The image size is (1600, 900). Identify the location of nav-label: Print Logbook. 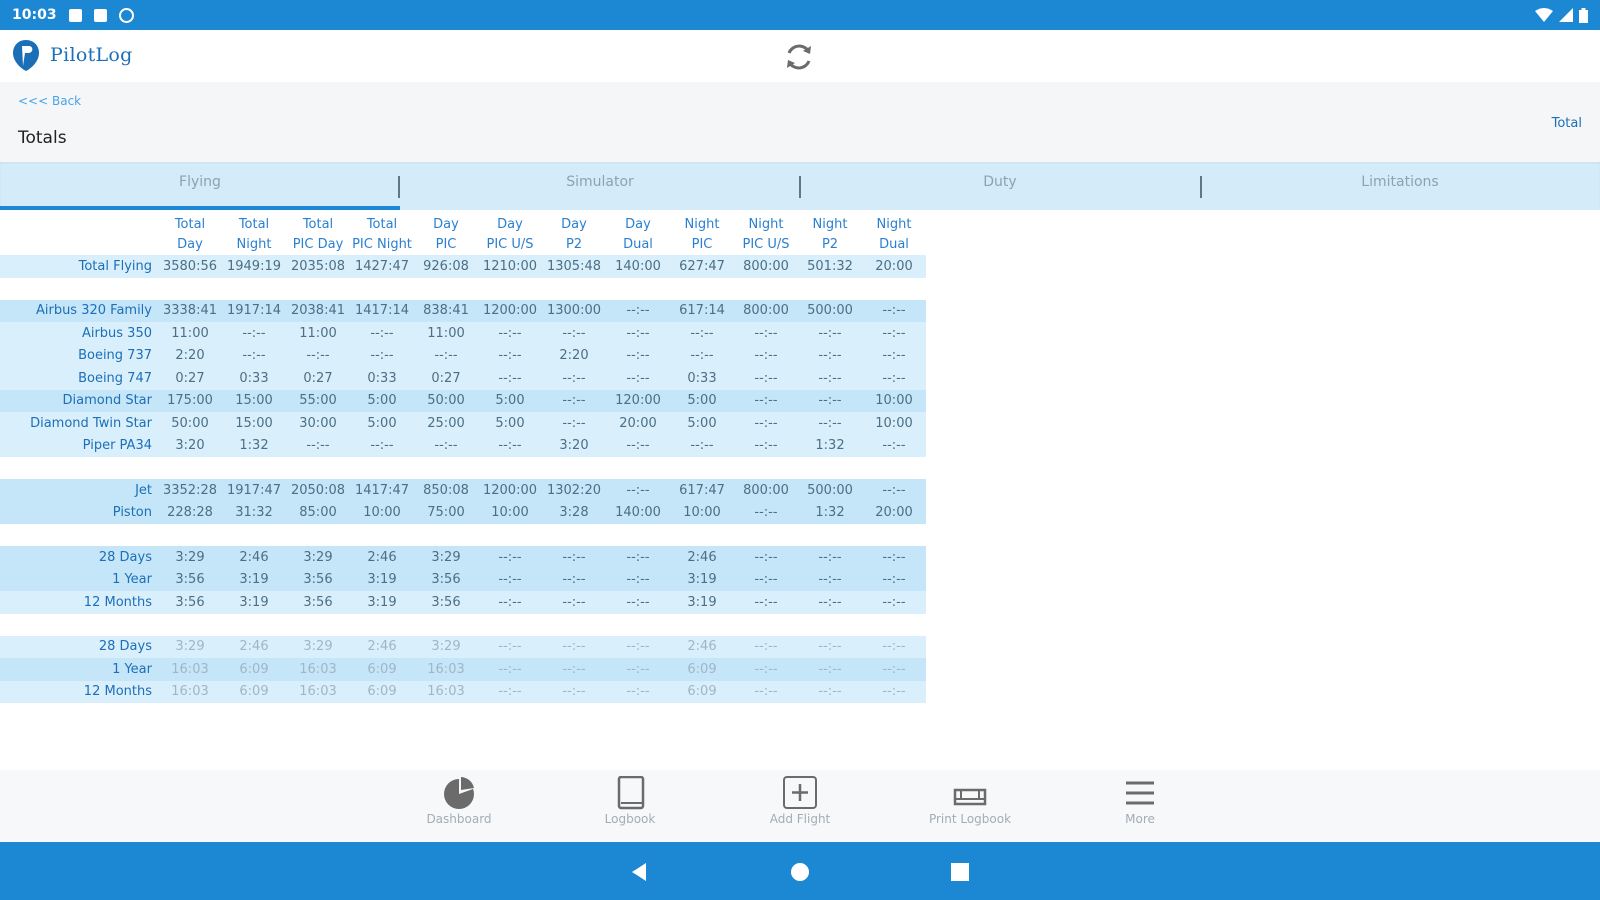
(970, 819).